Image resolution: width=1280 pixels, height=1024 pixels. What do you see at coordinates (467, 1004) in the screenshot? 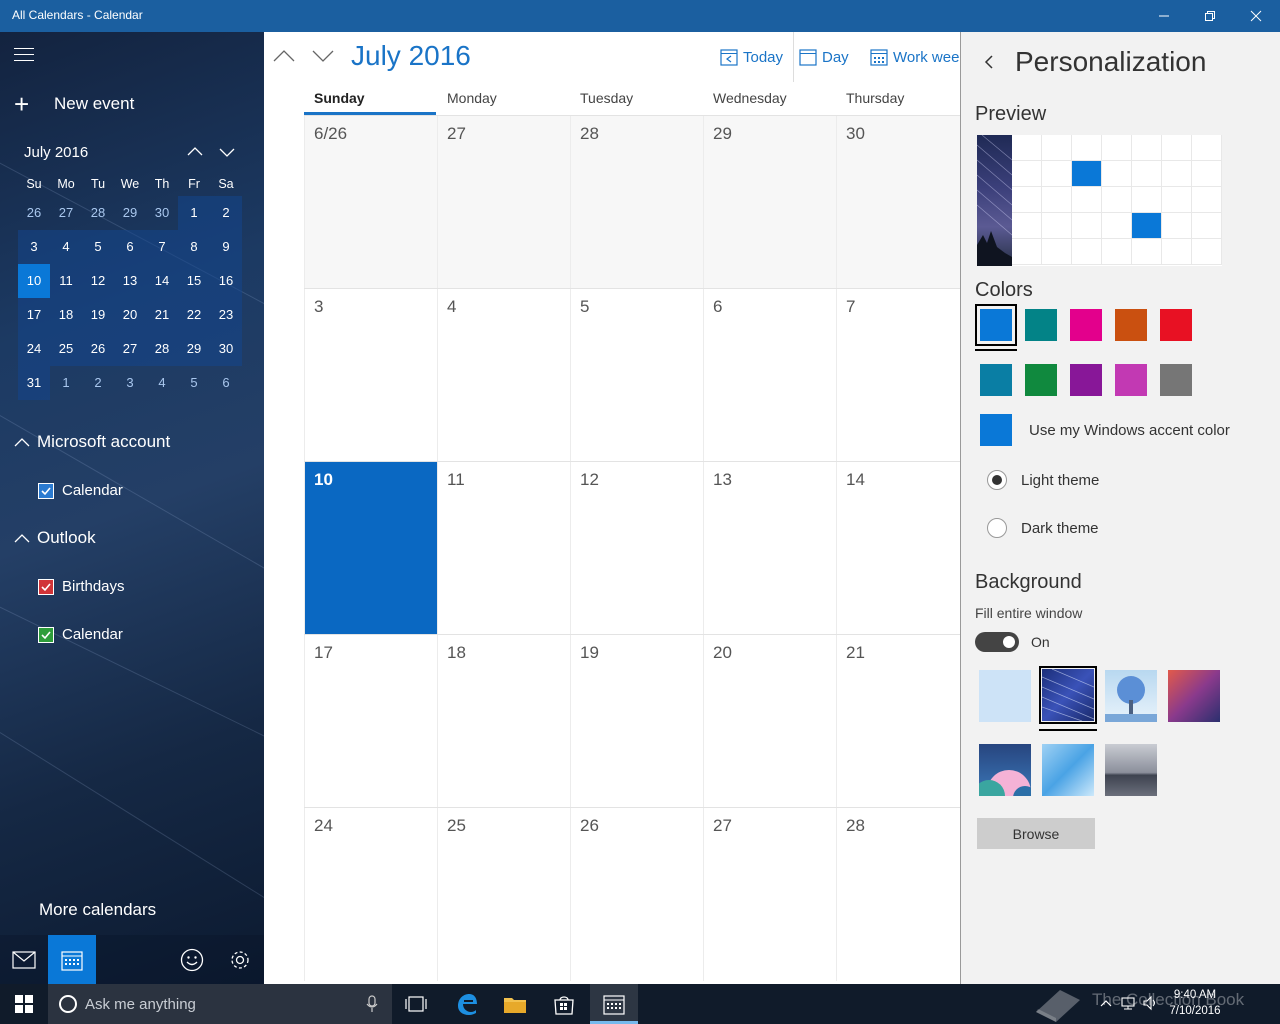
I see `edge-browser-button` at bounding box center [467, 1004].